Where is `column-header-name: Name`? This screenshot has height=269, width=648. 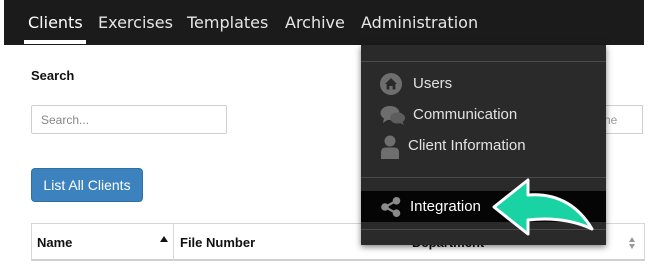
column-header-name: Name is located at coordinates (54, 242).